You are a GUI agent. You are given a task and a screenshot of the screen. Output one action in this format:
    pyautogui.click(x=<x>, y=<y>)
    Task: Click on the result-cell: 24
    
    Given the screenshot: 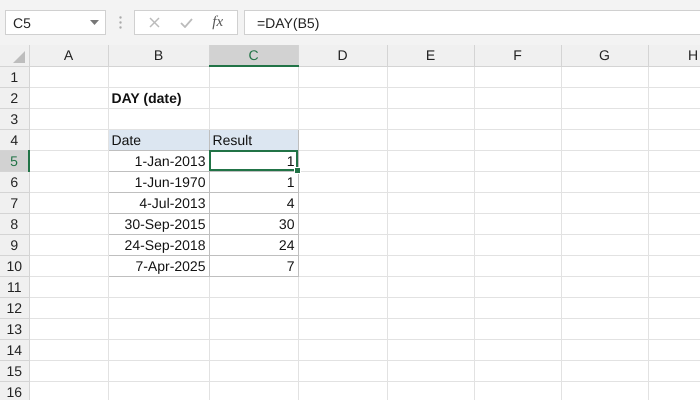 What is the action you would take?
    pyautogui.click(x=253, y=244)
    